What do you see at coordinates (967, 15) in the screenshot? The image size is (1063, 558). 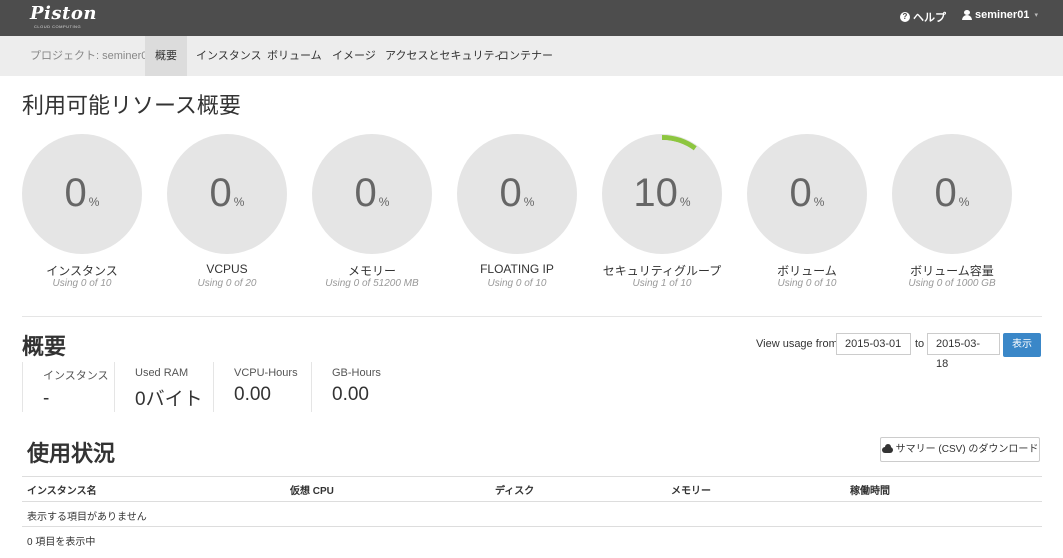 I see `user-icon` at bounding box center [967, 15].